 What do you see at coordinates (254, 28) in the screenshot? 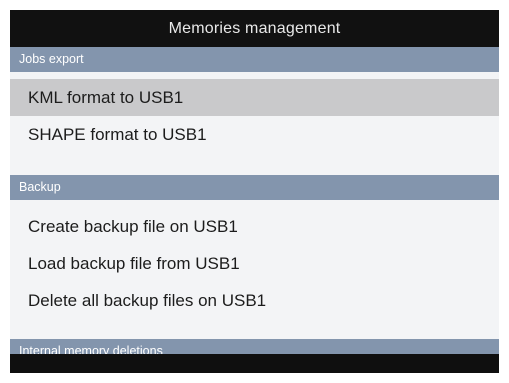
I see `page-title: Memories management` at bounding box center [254, 28].